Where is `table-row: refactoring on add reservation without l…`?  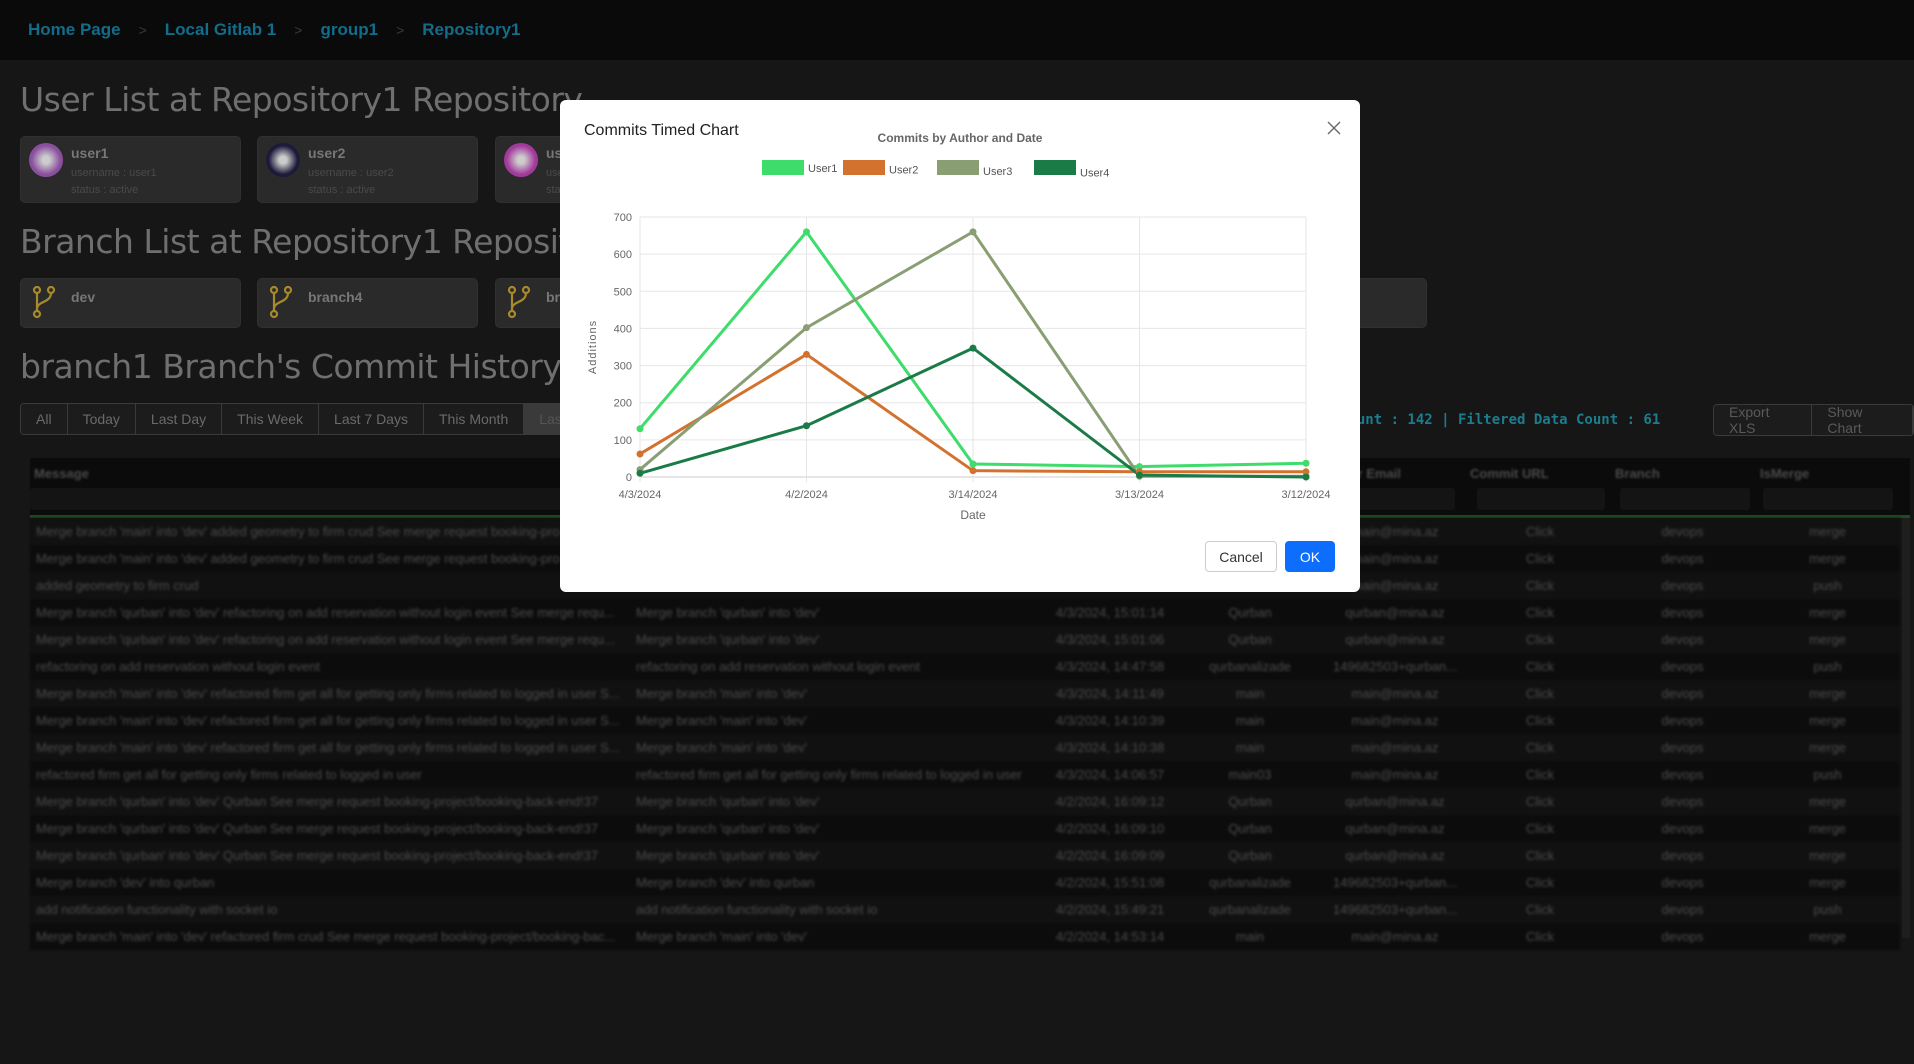
table-row: refactoring on add reservation without l… is located at coordinates (965, 666).